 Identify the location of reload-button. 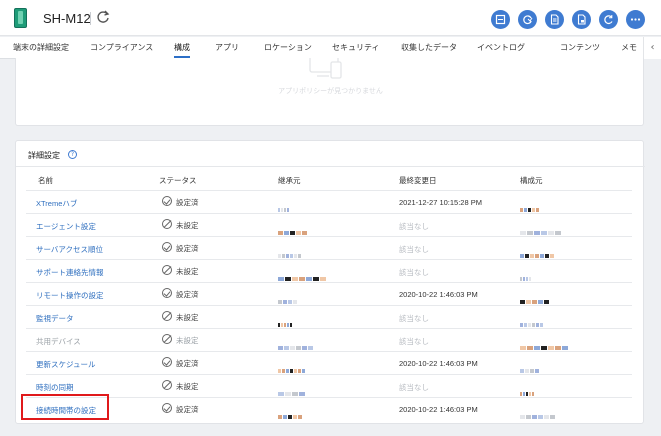
(608, 19).